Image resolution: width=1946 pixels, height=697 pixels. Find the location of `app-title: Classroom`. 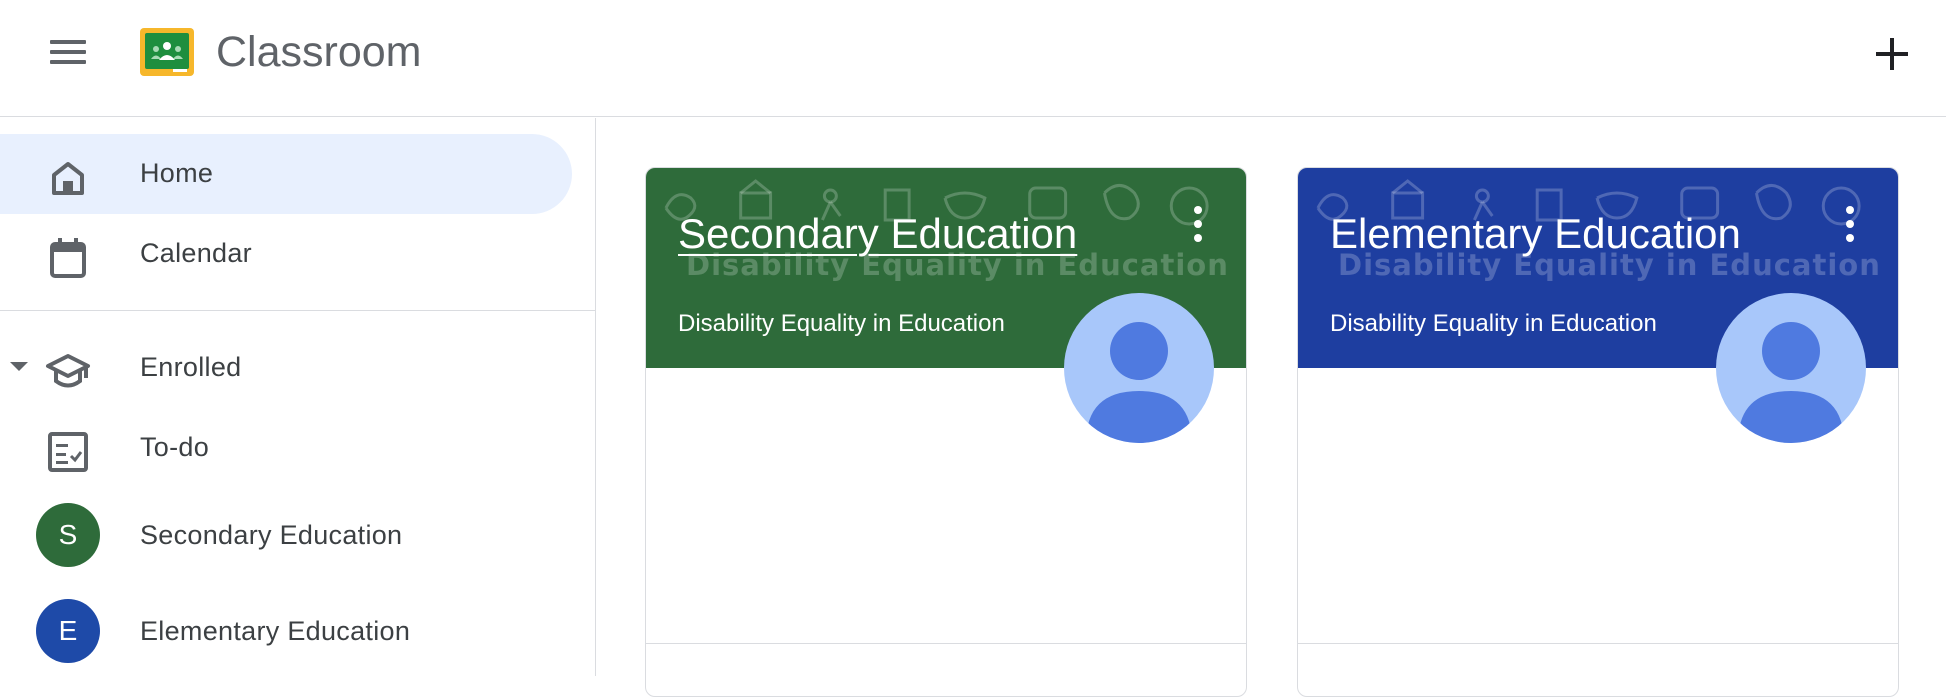

app-title: Classroom is located at coordinates (319, 52).